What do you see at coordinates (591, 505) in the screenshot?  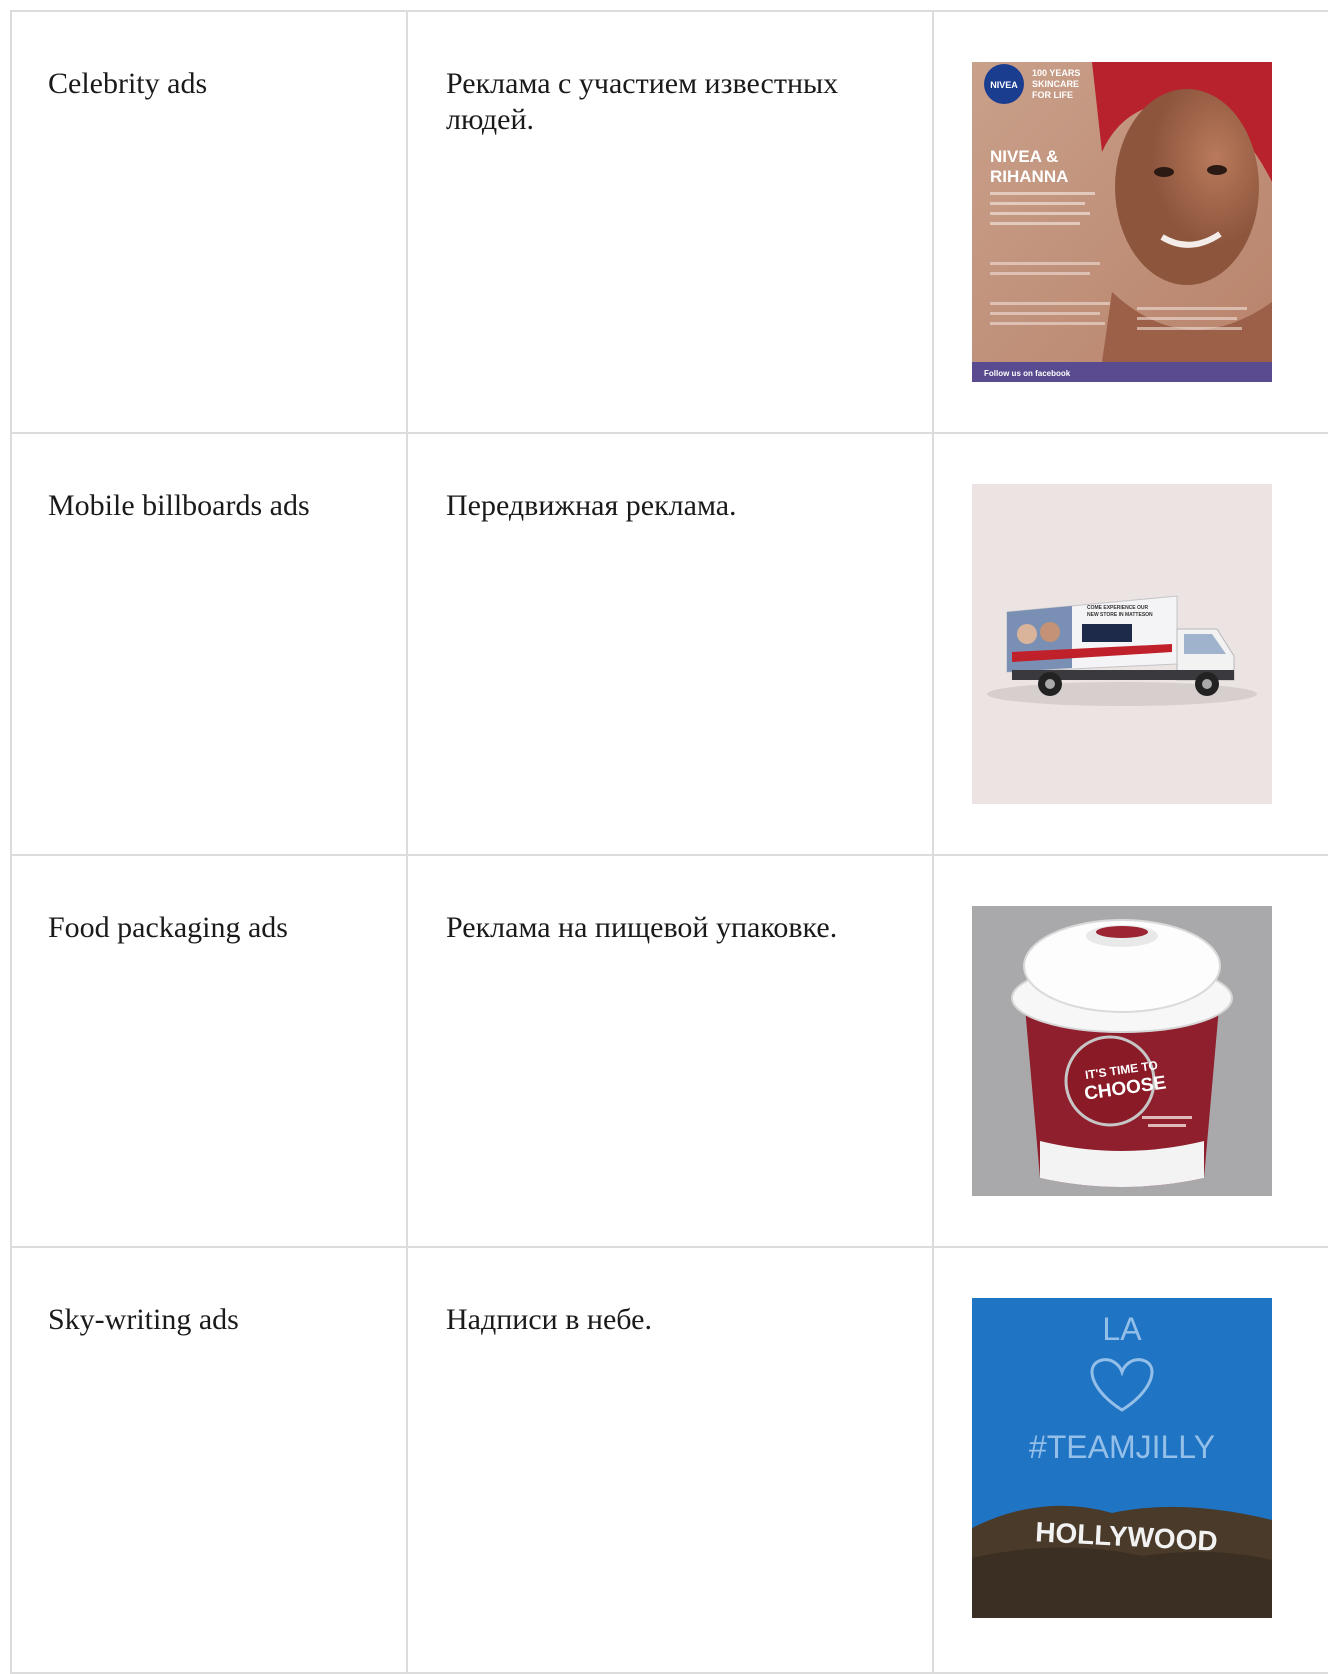 I see `description-text: Передвижная реклама.` at bounding box center [591, 505].